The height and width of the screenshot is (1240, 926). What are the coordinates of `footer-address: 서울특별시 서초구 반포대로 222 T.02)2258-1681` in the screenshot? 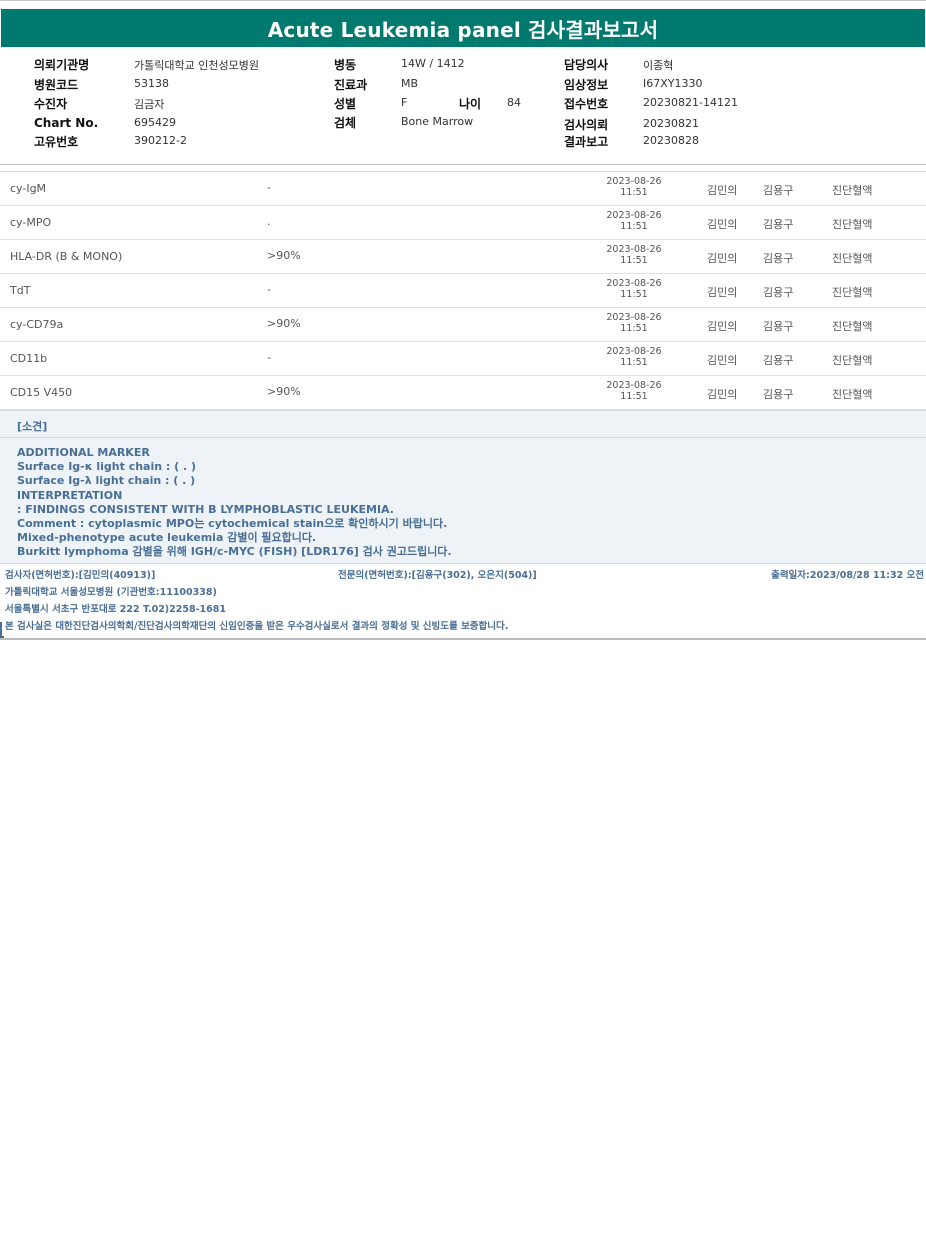 It's located at (115, 609).